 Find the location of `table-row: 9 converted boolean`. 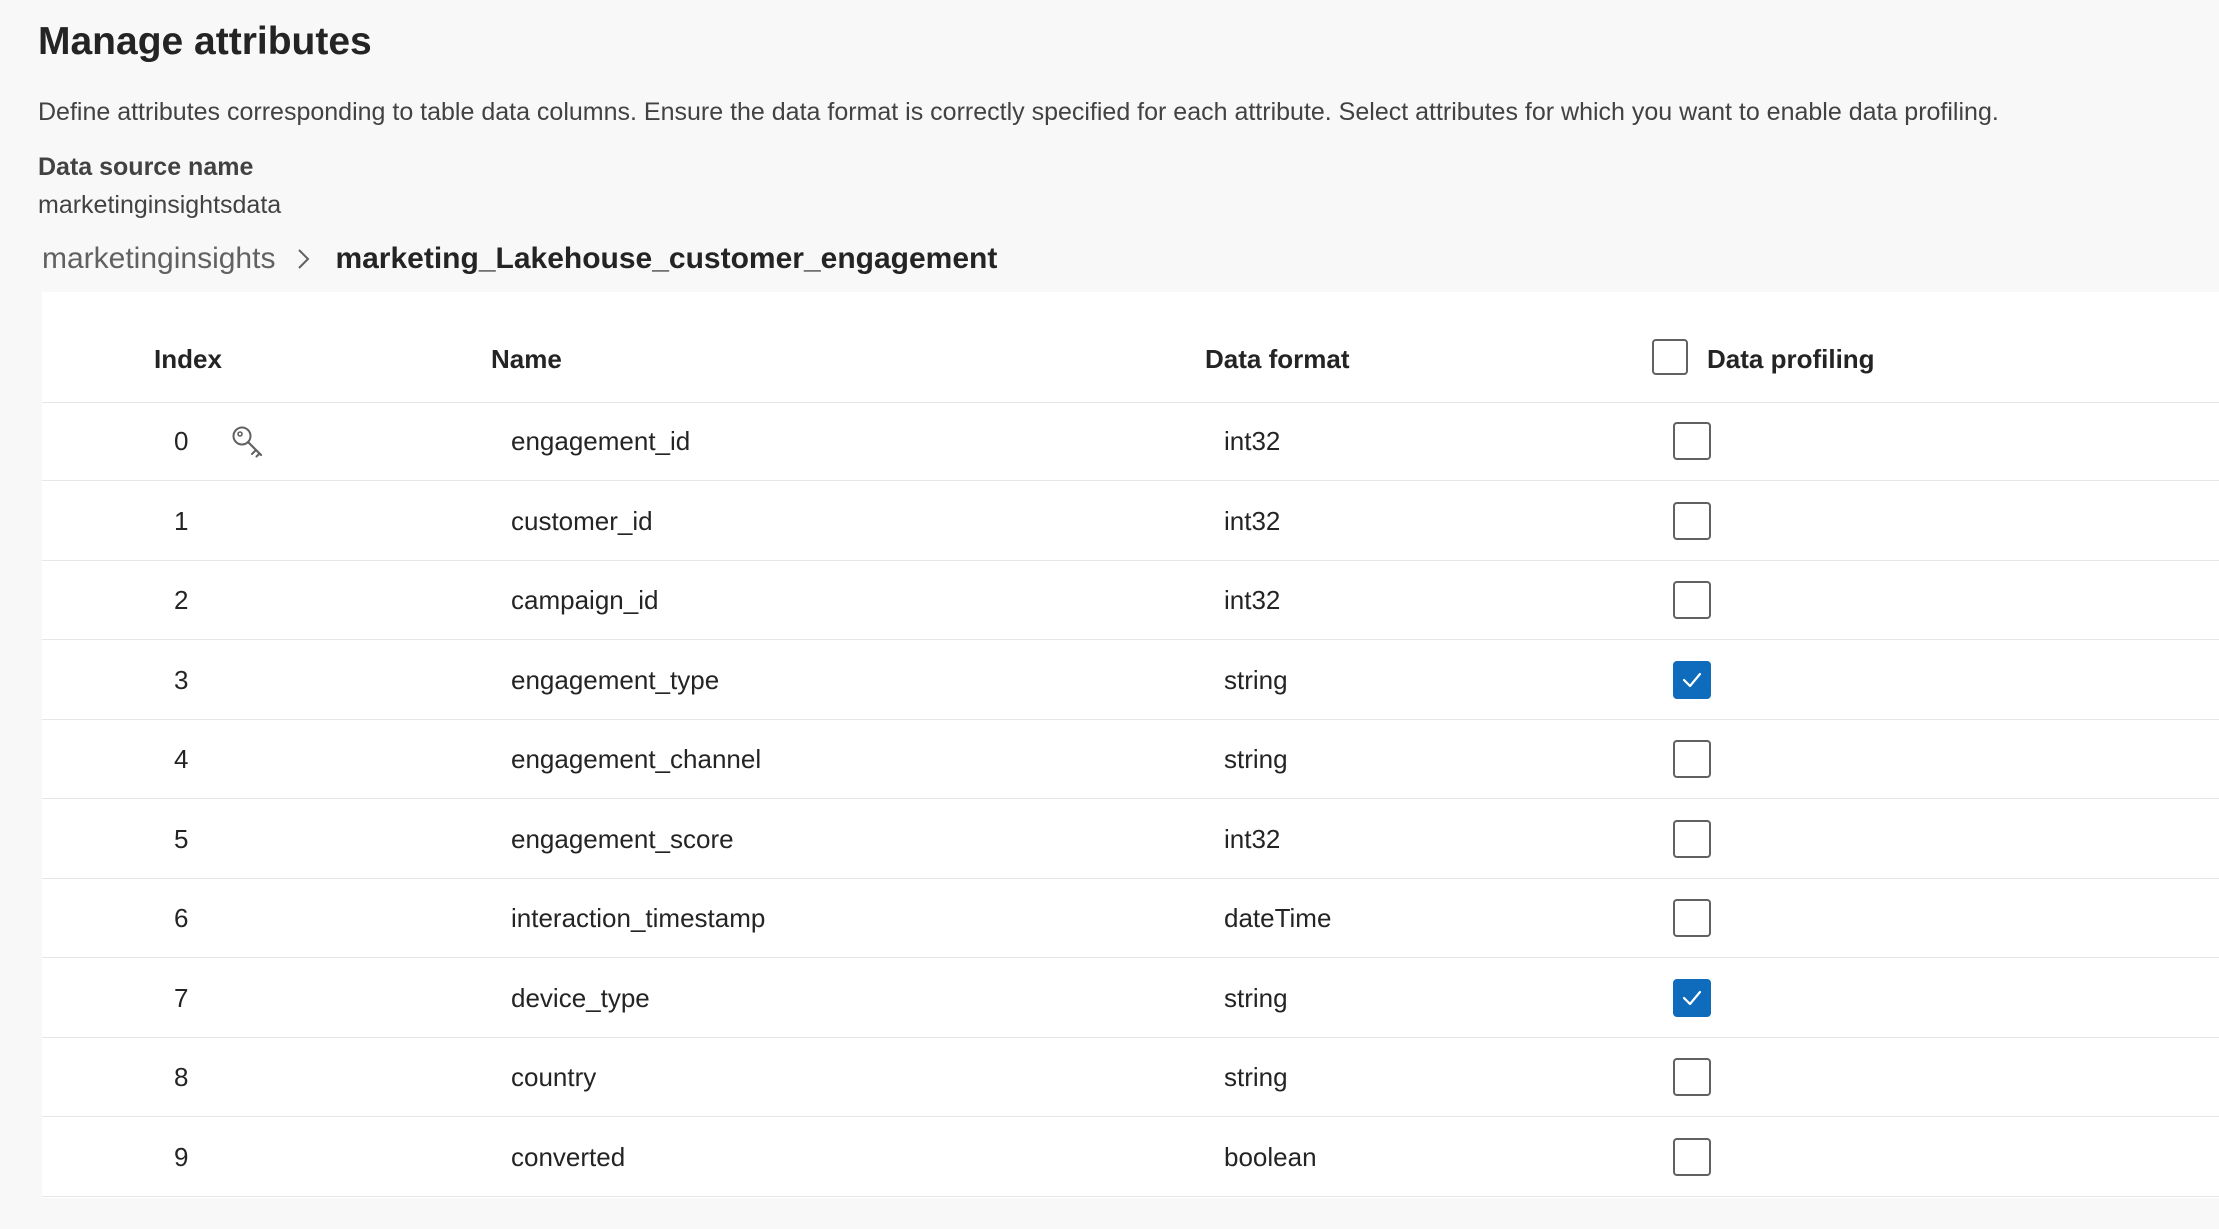

table-row: 9 converted boolean is located at coordinates (1130, 1157).